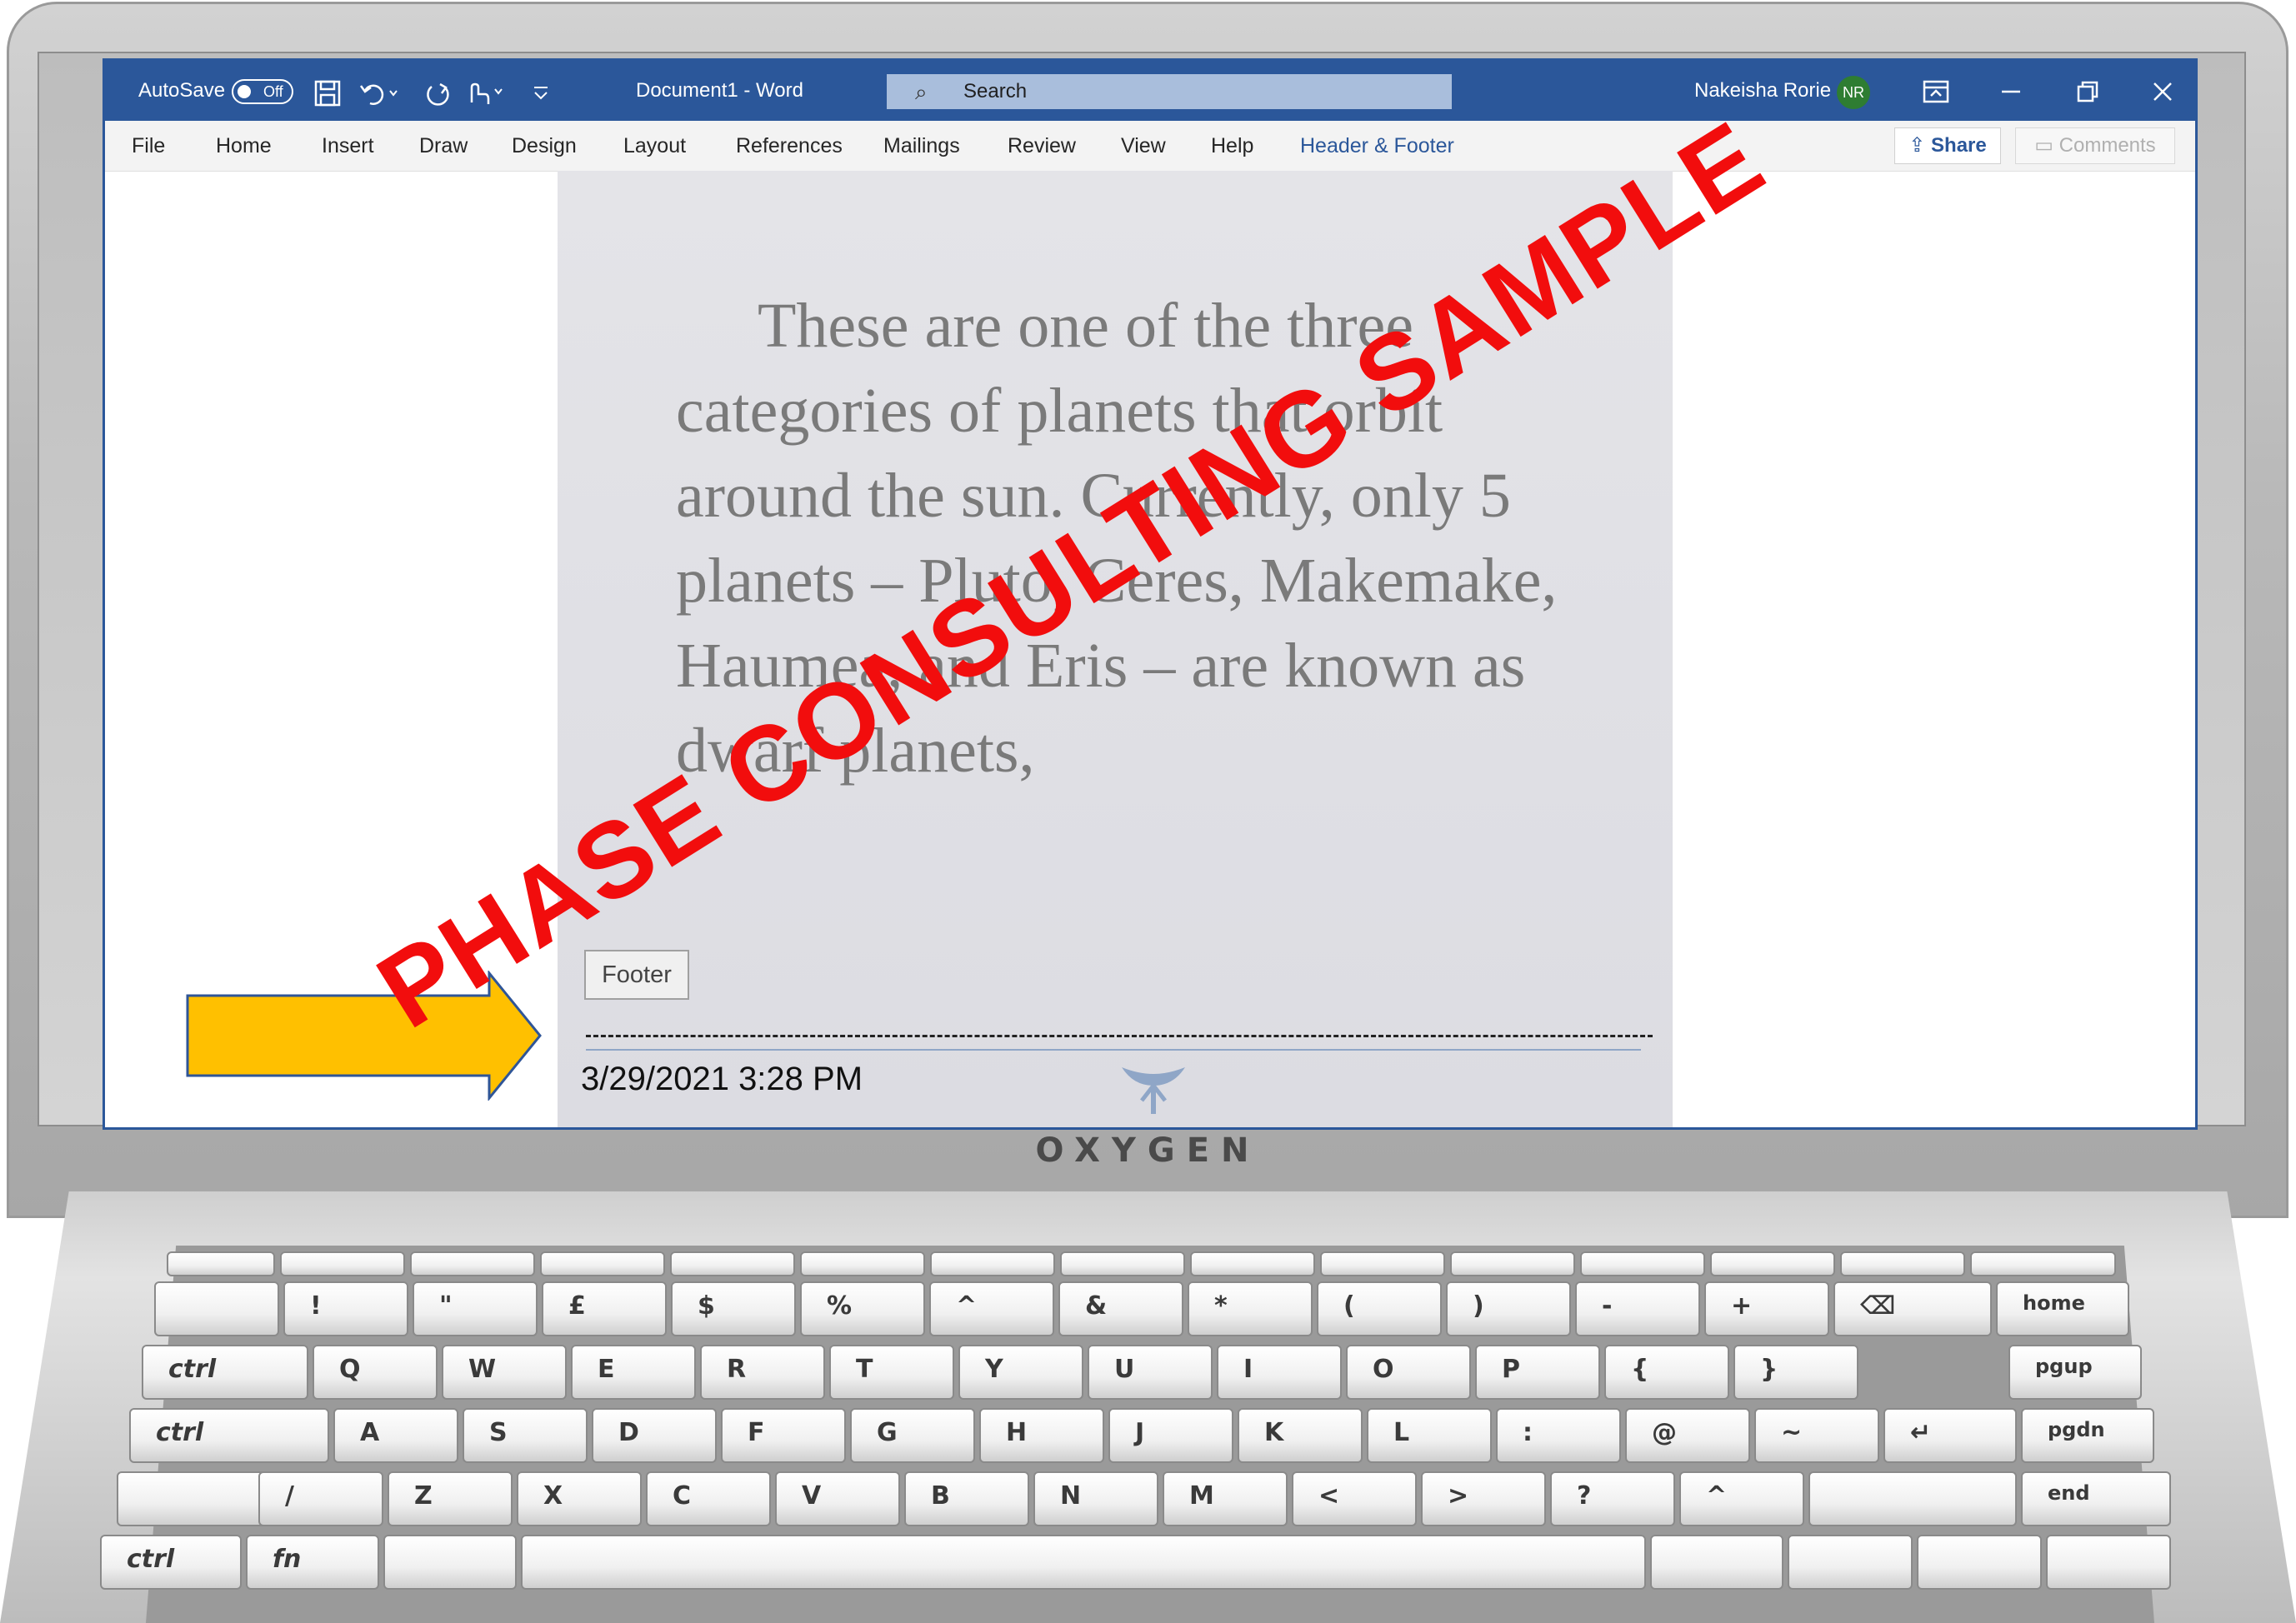 Image resolution: width=2296 pixels, height=1623 pixels. I want to click on key: I, so click(1279, 1372).